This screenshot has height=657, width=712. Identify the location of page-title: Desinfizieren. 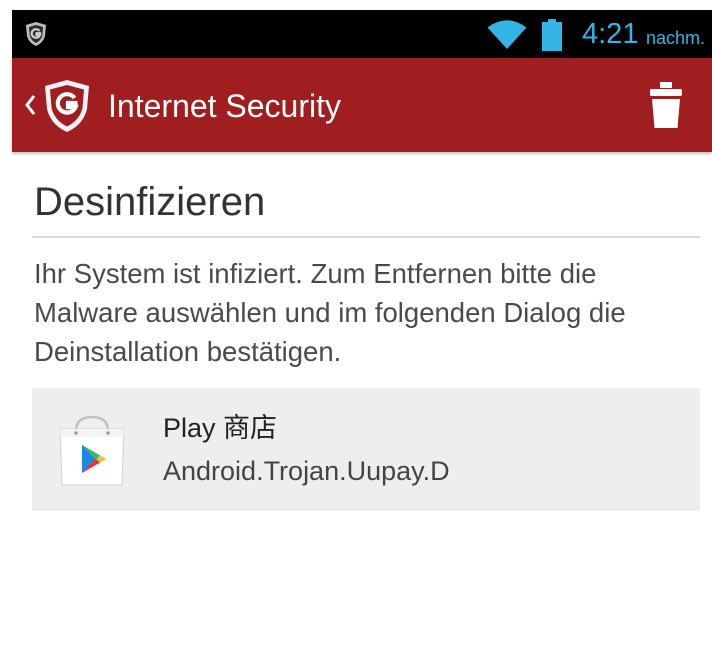
(150, 202).